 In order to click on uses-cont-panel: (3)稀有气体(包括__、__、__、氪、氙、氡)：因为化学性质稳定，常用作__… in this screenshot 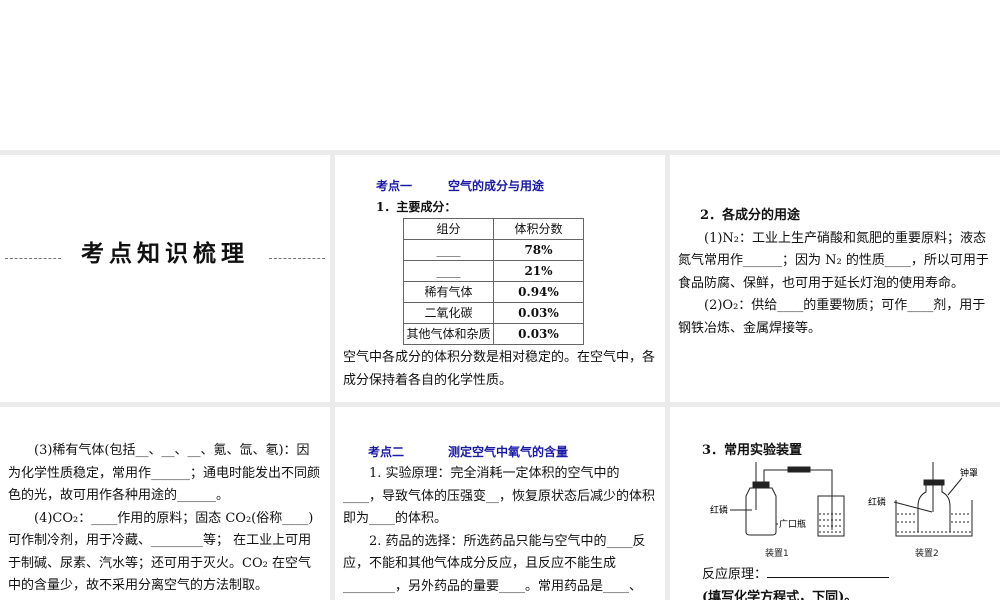, I will do `click(165, 503)`.